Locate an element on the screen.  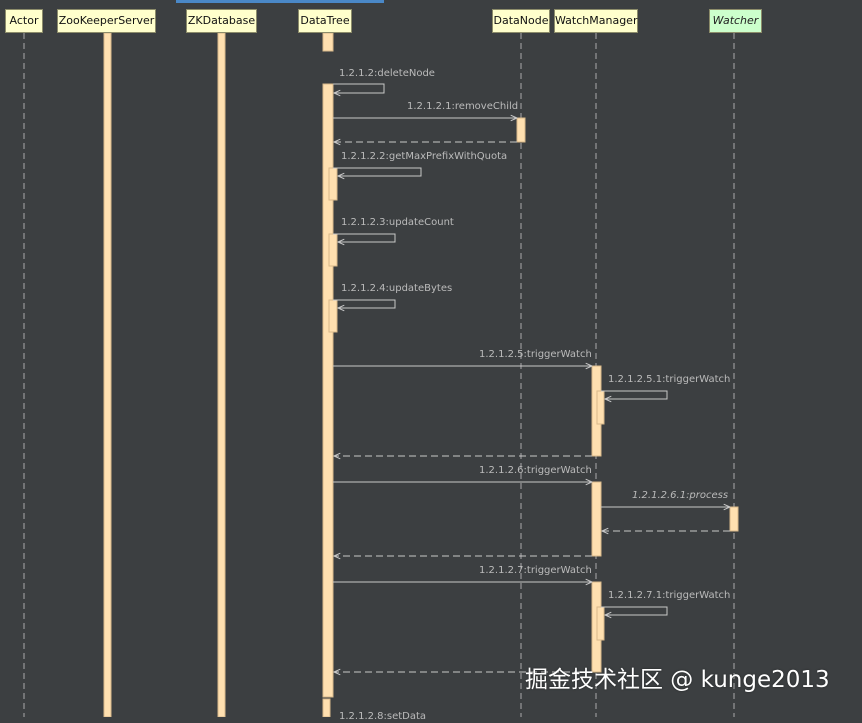
participant-datatree: DataTree is located at coordinates (325, 21).